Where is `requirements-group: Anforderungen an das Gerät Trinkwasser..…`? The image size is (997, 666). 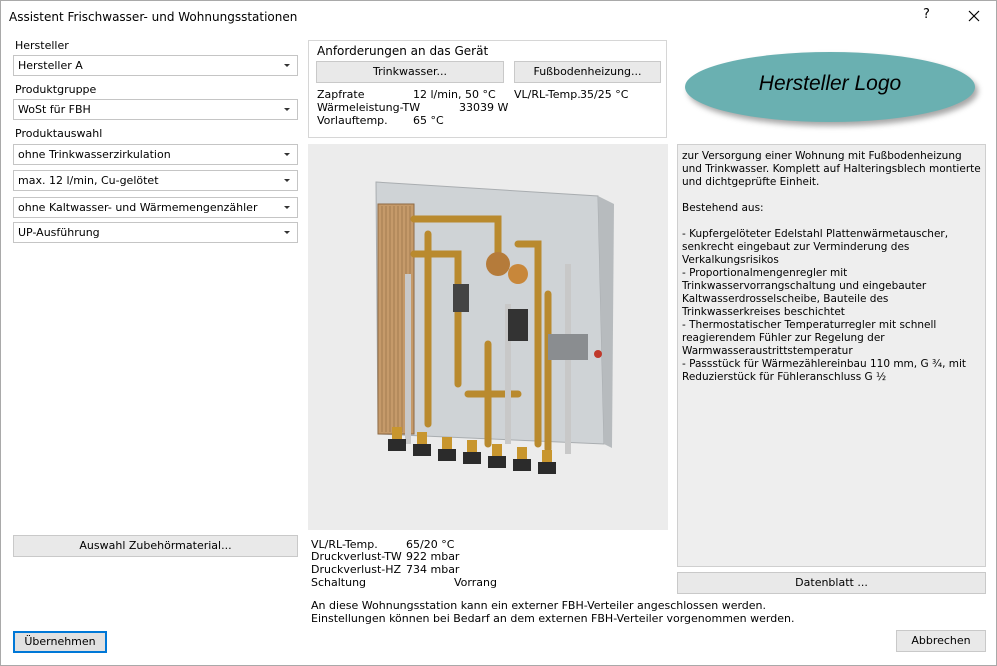 requirements-group: Anforderungen an das Gerät Trinkwasser..… is located at coordinates (487, 89).